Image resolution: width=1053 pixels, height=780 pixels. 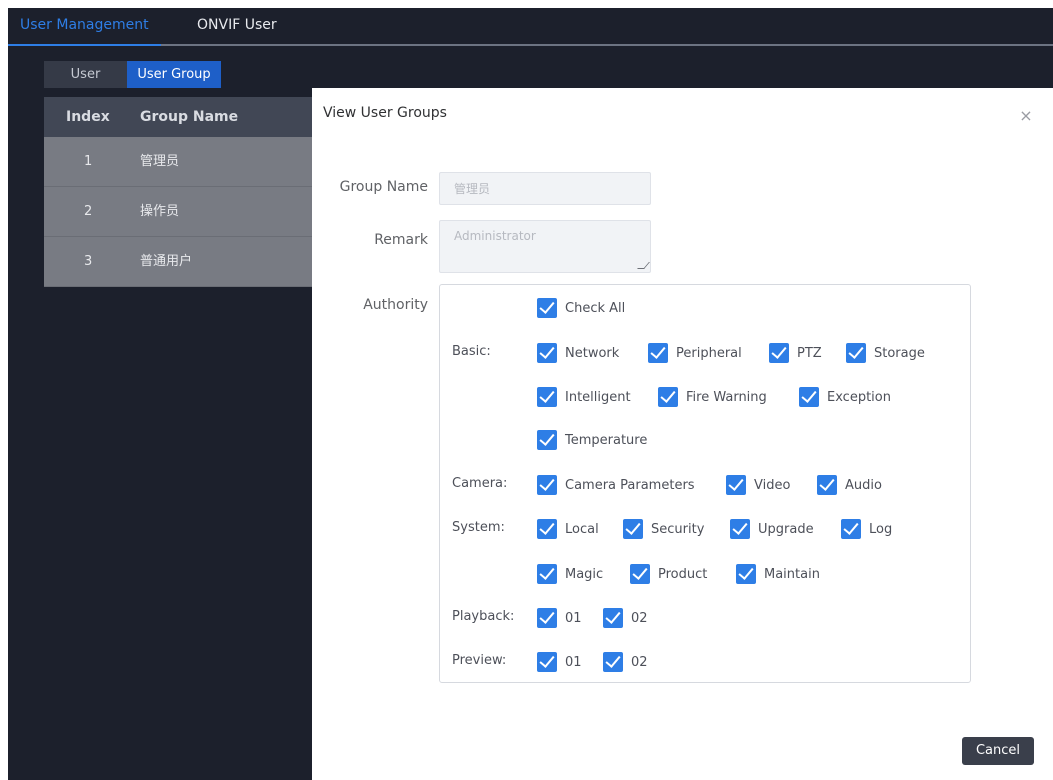 I want to click on table-header: Index Group Name, so click(x=182, y=117).